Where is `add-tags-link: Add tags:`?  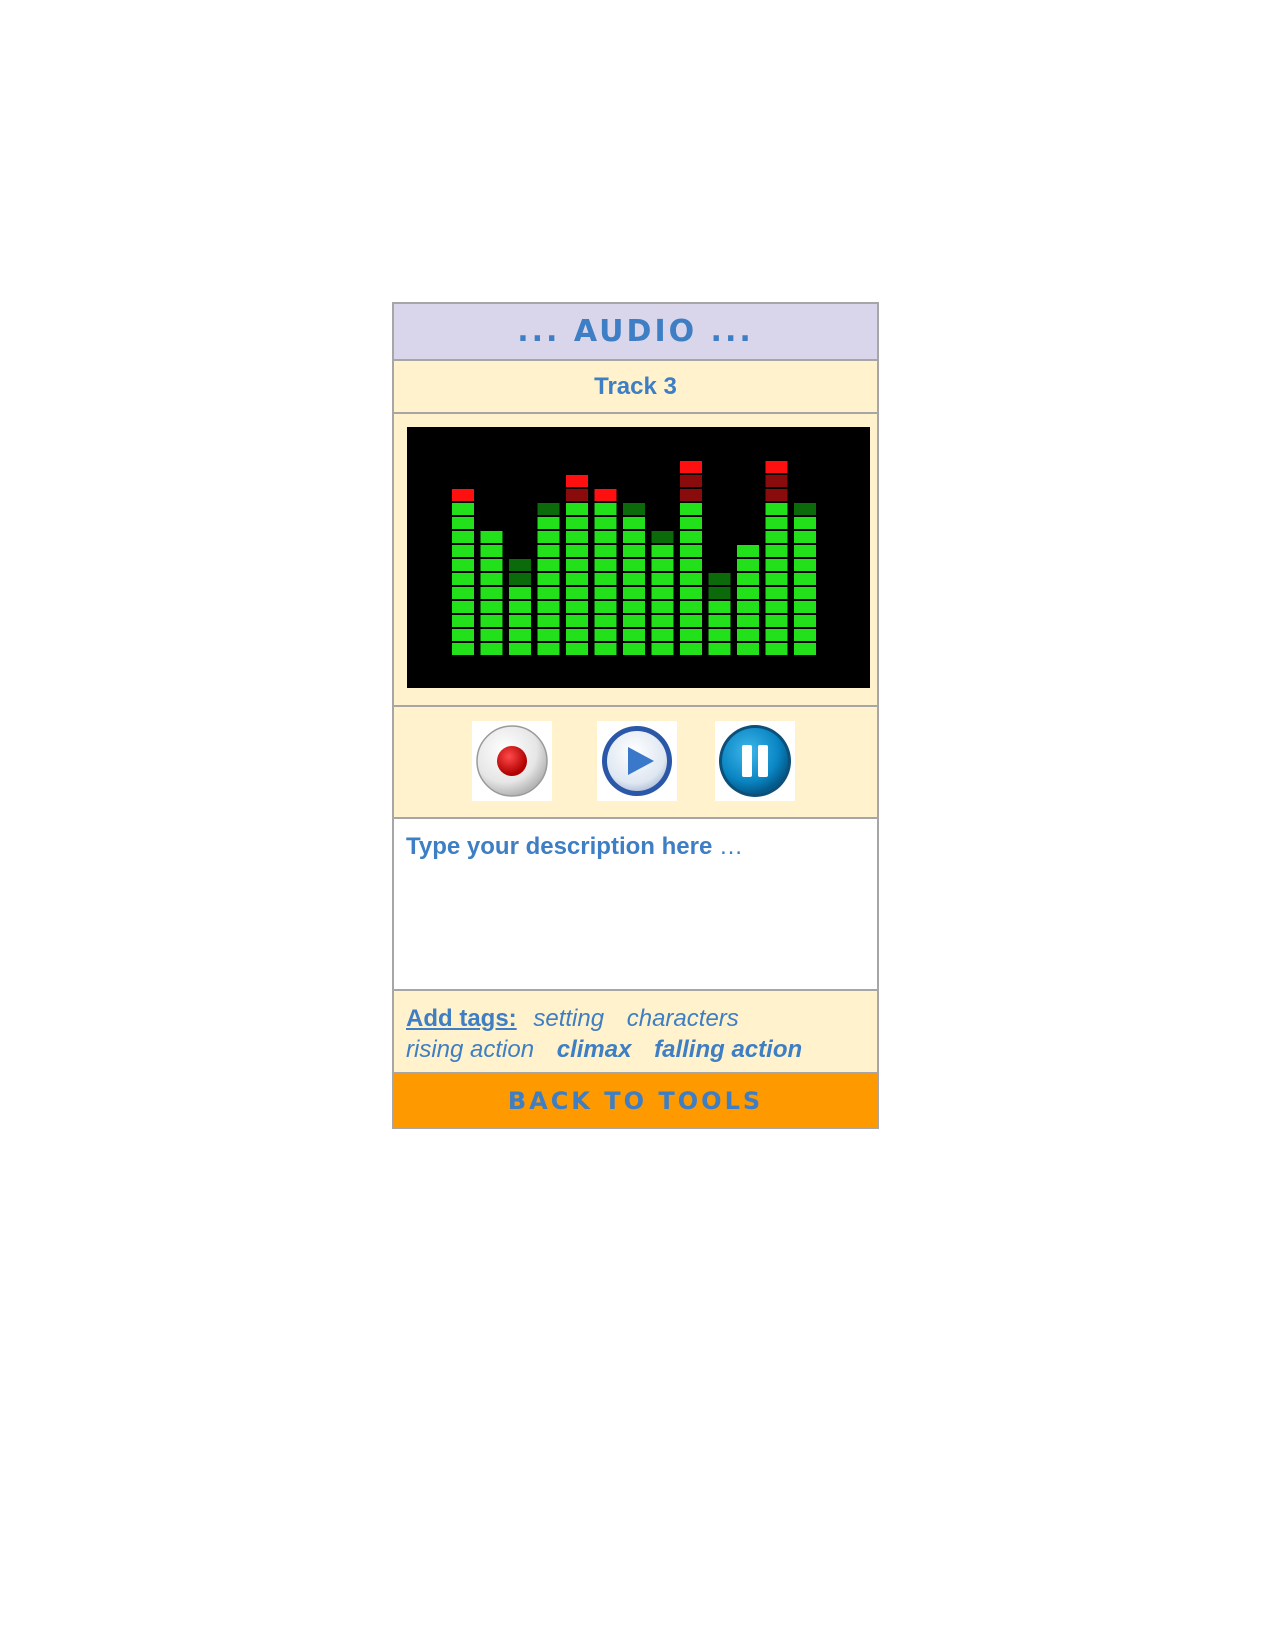 add-tags-link: Add tags: is located at coordinates (461, 1018).